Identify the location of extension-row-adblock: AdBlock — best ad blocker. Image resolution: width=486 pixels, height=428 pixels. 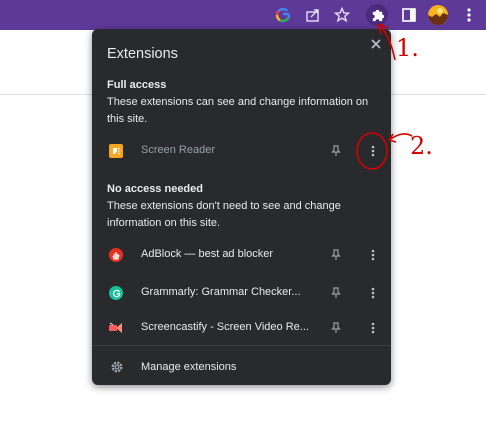
(241, 255).